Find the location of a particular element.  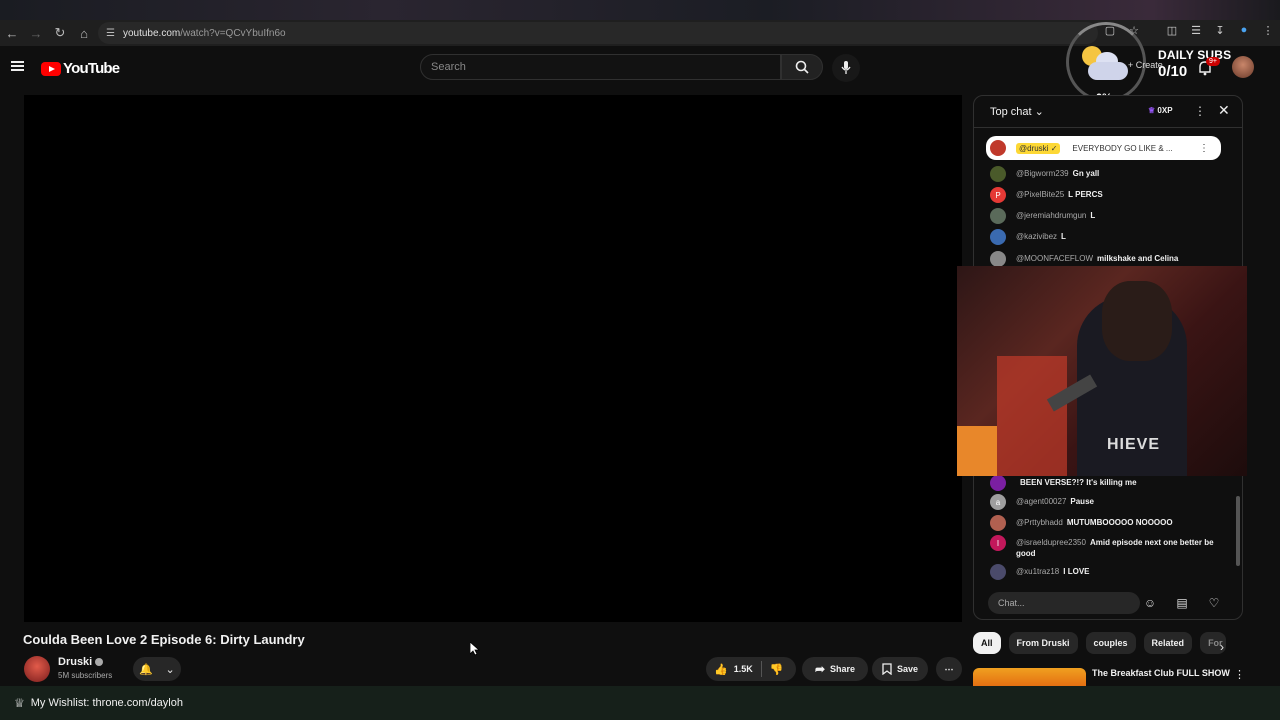

chat-message-text: @agent00027 Pause is located at coordinates (1055, 501).